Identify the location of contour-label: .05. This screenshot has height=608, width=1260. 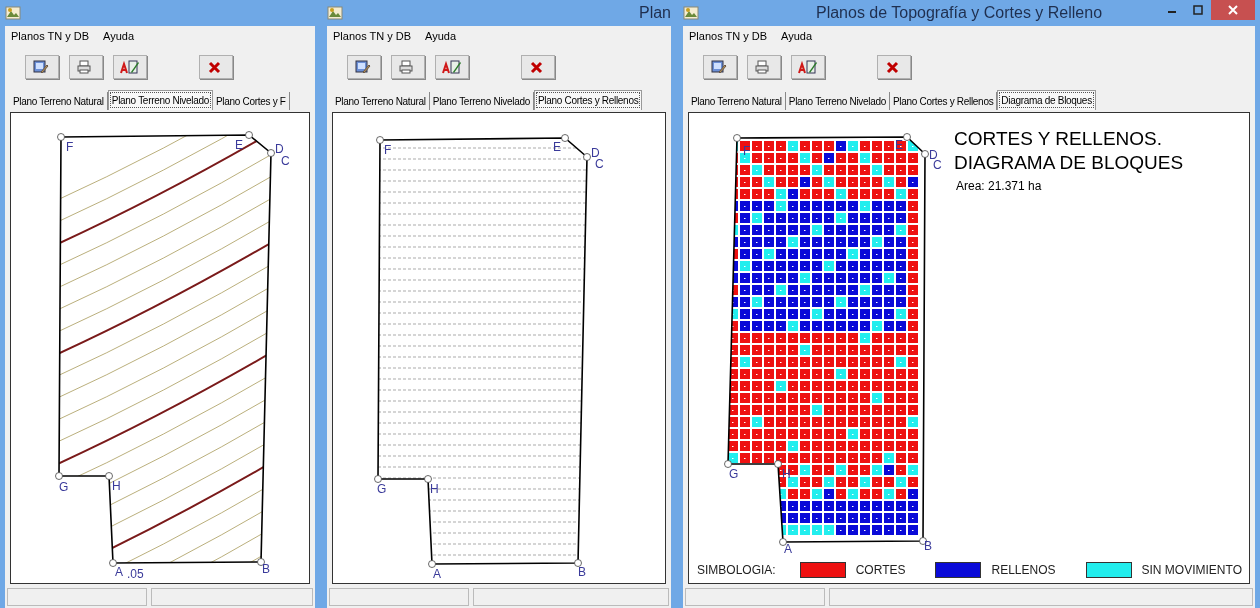
(135, 574).